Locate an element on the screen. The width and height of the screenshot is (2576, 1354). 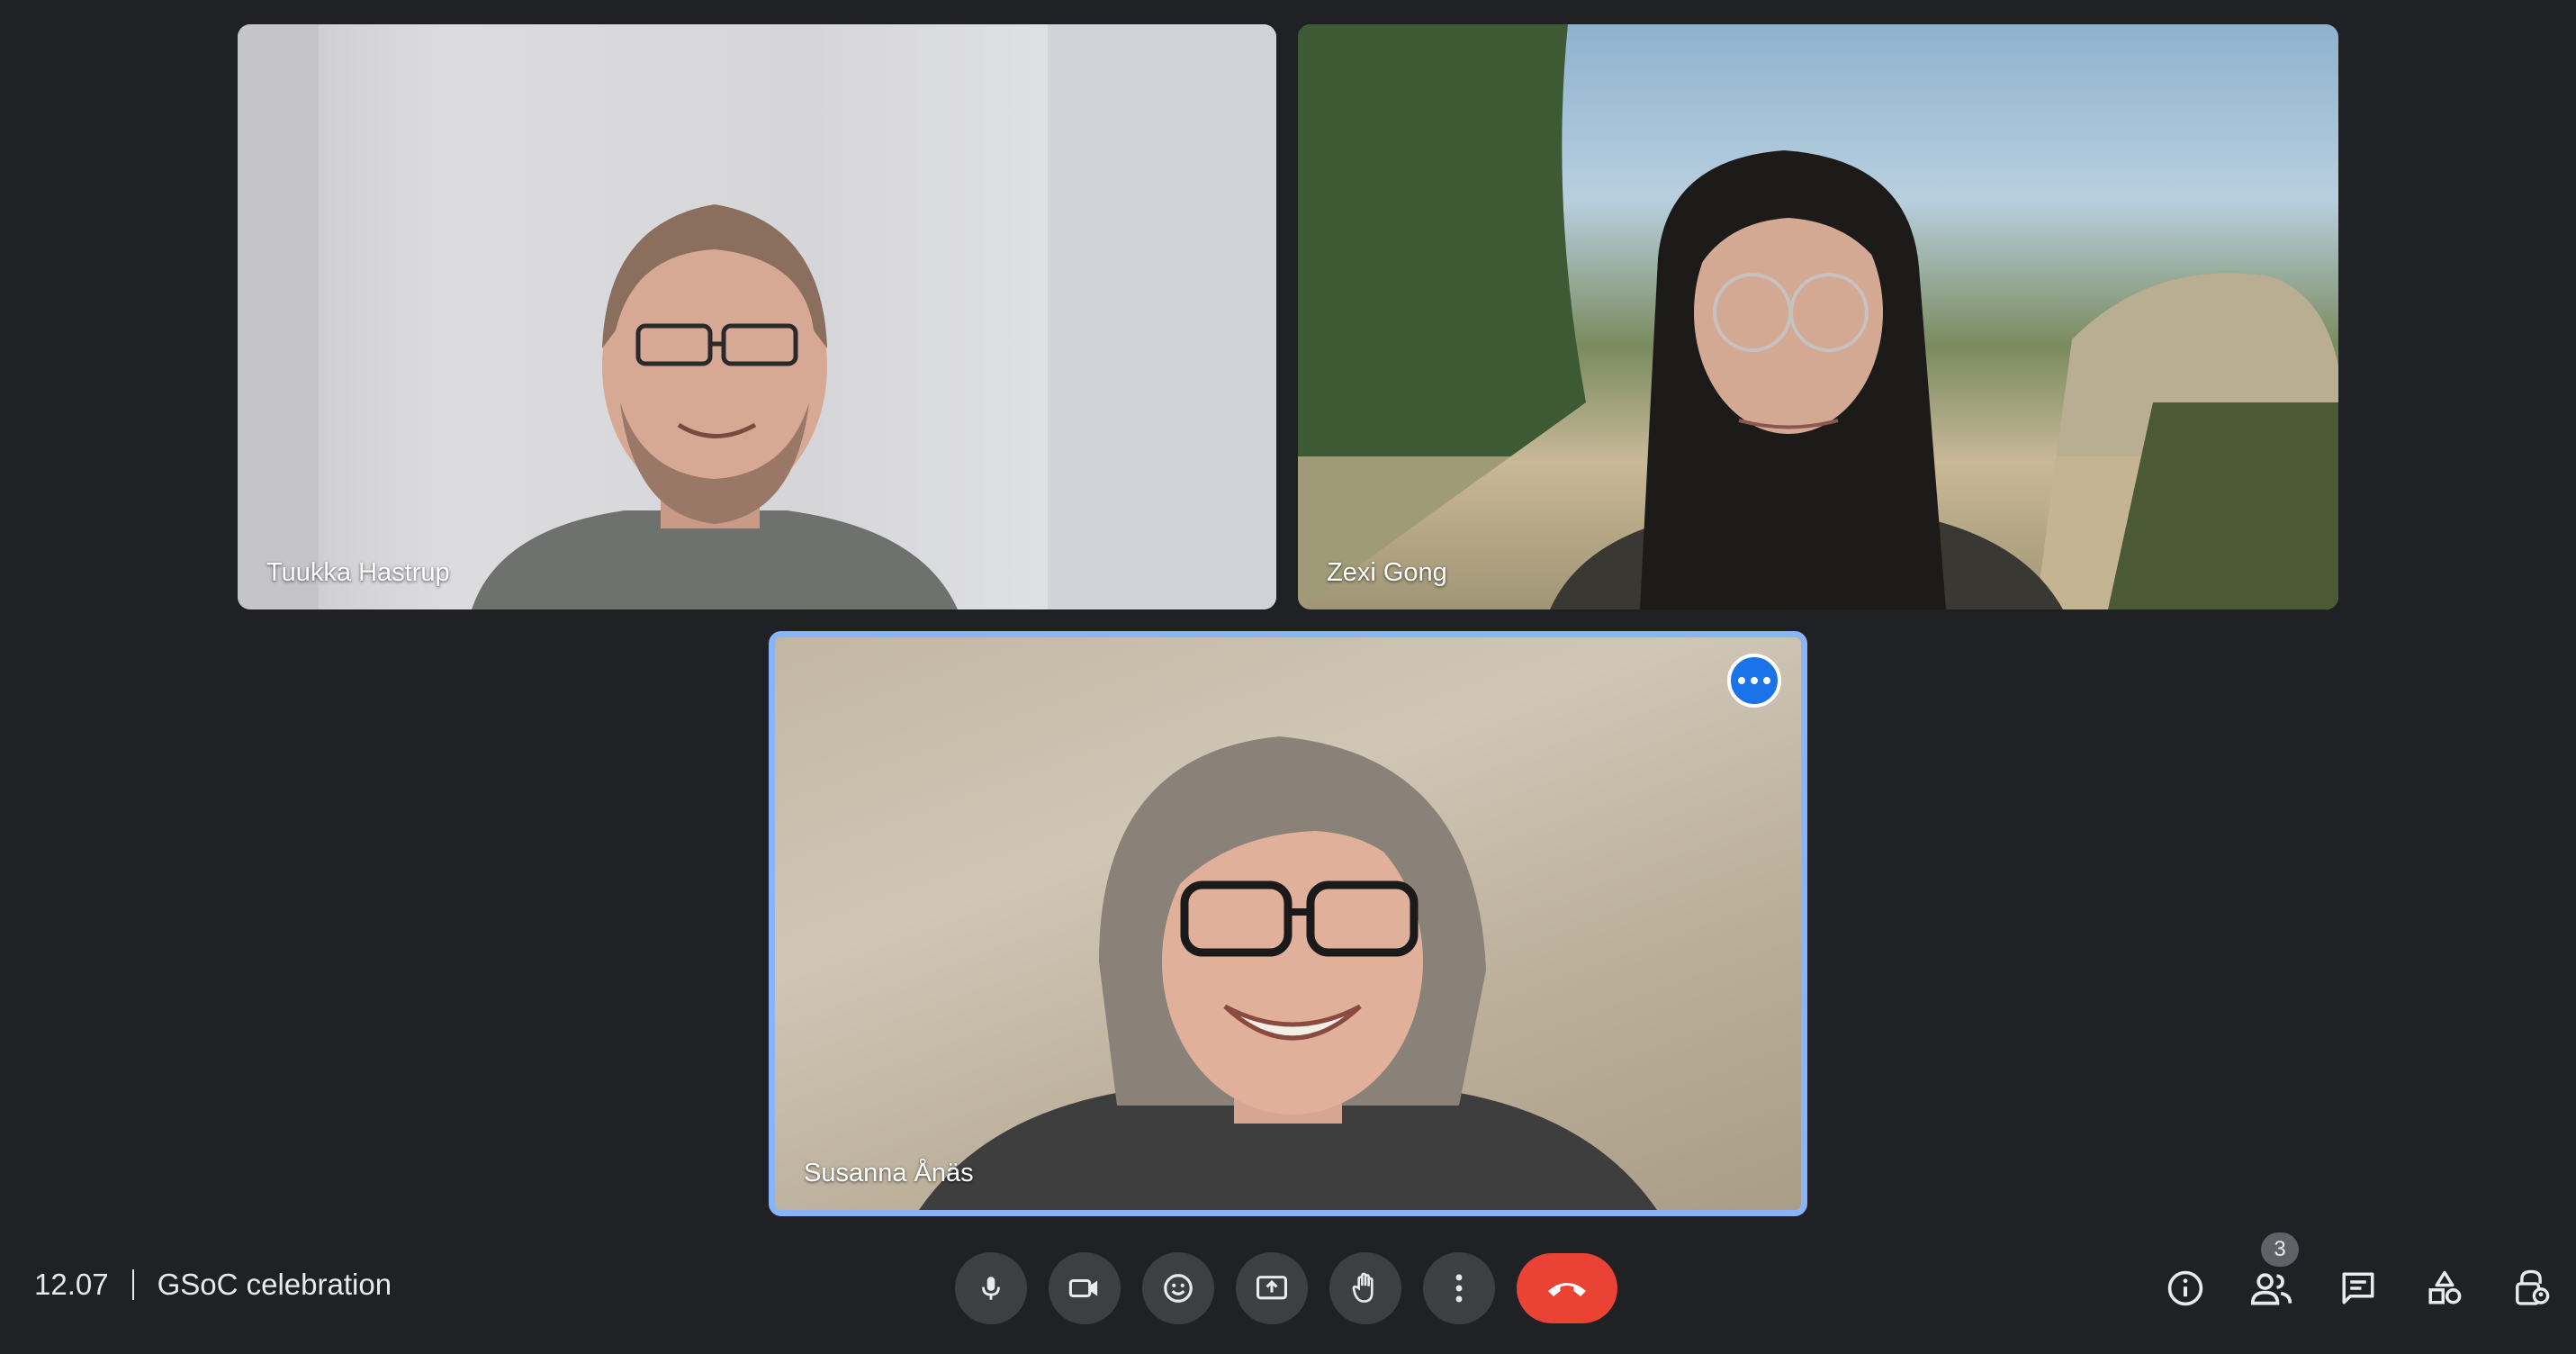
activities-button is located at coordinates (2445, 1288).